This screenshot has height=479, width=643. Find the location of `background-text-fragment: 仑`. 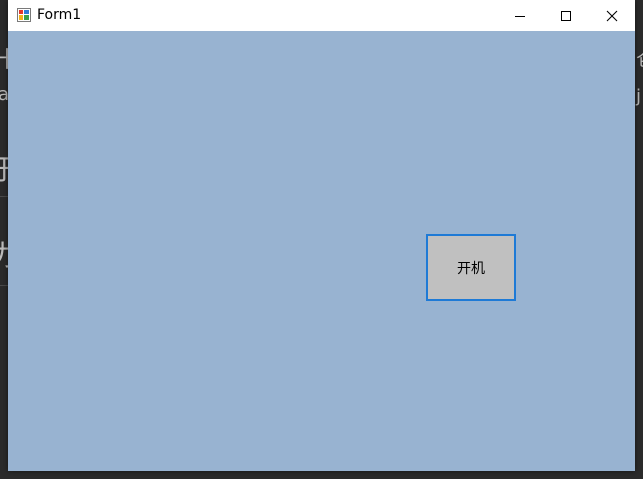

background-text-fragment: 仑 is located at coordinates (639, 61).